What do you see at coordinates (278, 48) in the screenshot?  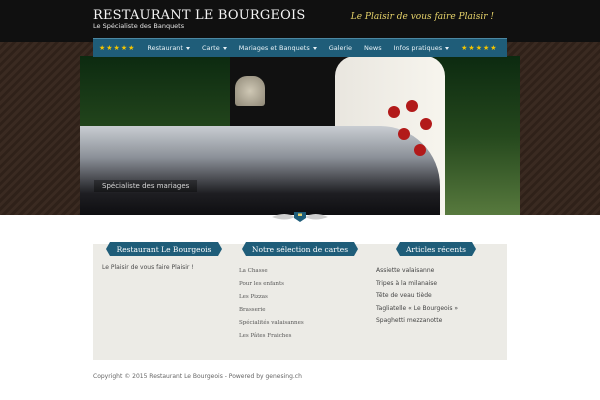 I see `nav-item-mariages: Mariages et Banquets` at bounding box center [278, 48].